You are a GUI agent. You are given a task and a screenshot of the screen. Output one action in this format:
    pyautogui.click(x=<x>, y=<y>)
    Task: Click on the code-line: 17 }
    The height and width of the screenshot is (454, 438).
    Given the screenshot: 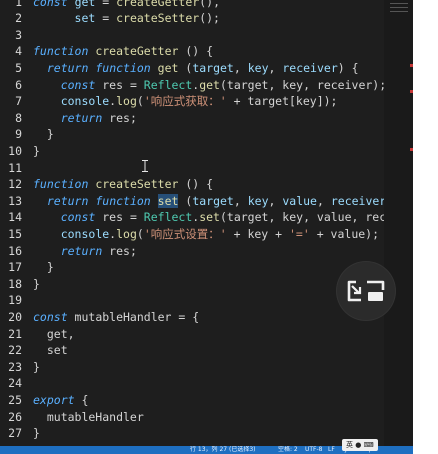 What is the action you would take?
    pyautogui.click(x=27, y=267)
    